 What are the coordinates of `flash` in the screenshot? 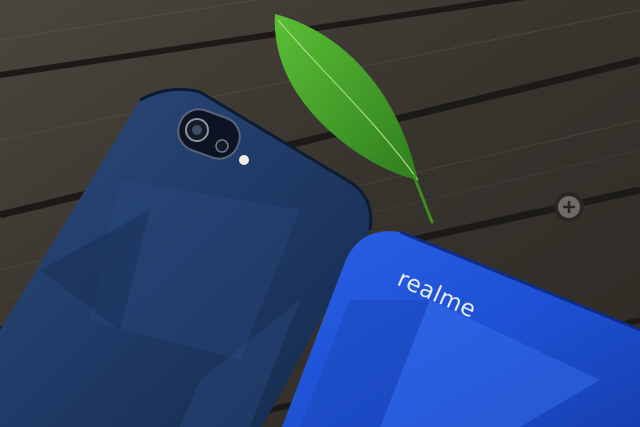 It's located at (244, 160).